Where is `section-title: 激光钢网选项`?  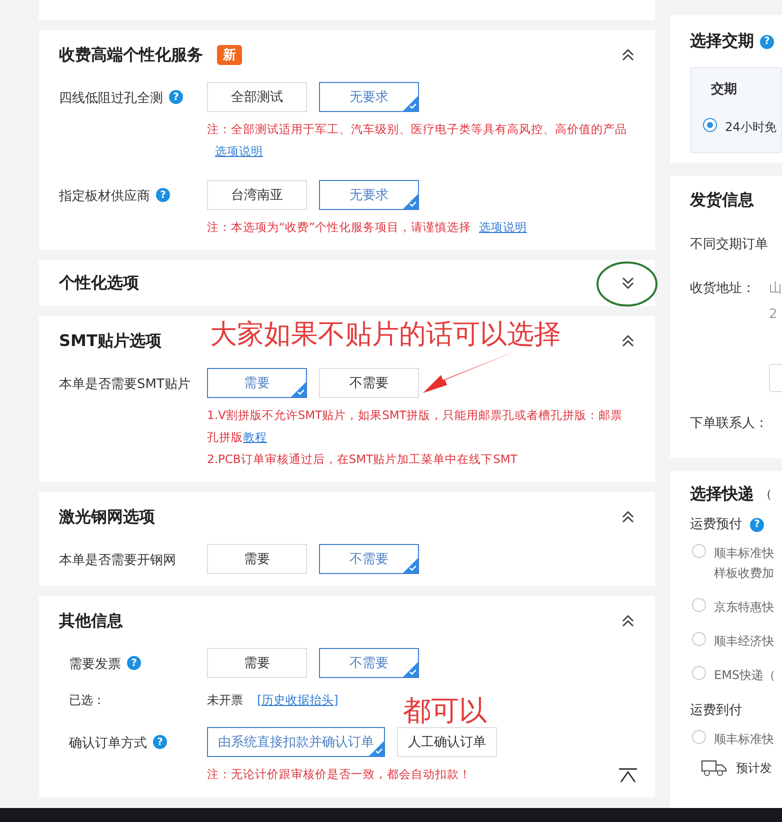 section-title: 激光钢网选项 is located at coordinates (107, 517).